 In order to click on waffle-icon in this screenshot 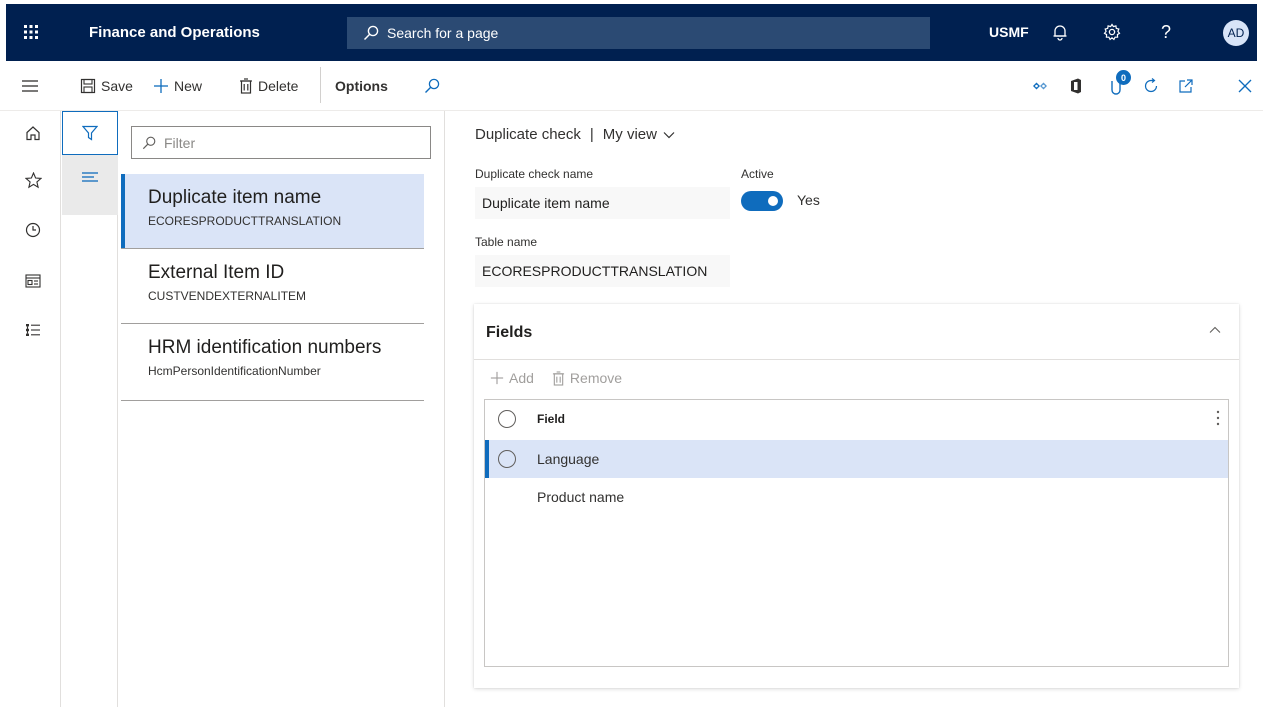, I will do `click(31, 32)`.